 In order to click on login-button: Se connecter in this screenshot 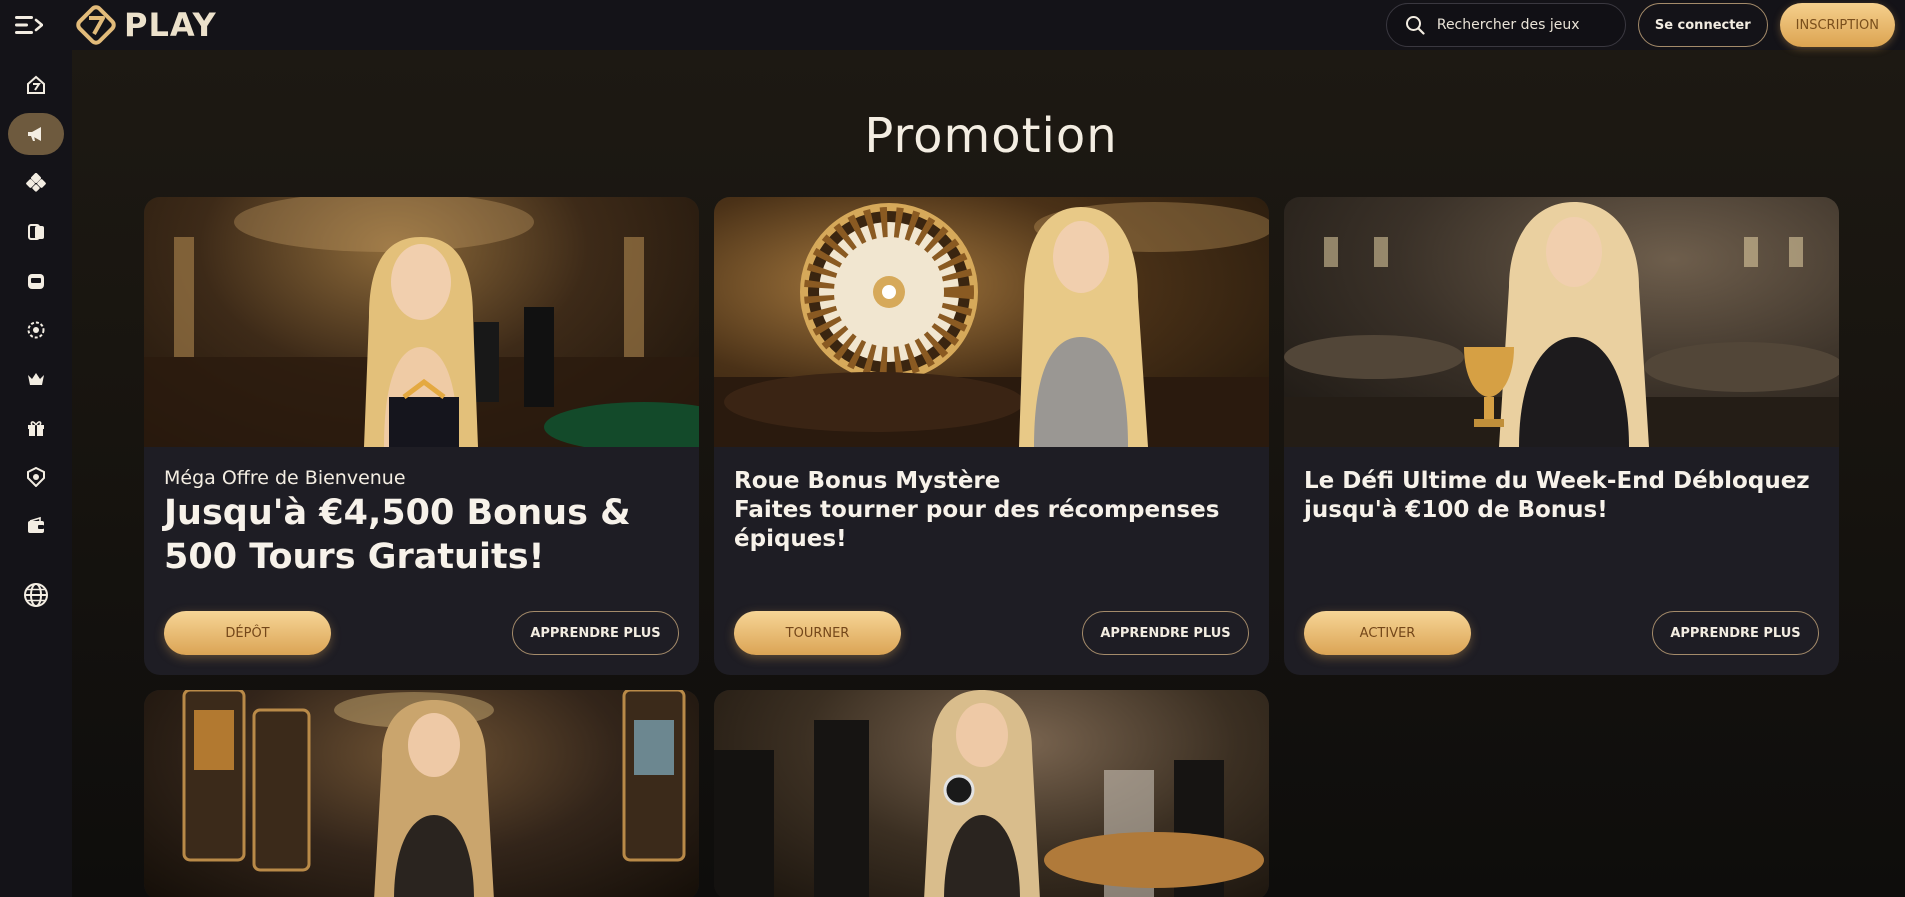, I will do `click(1702, 25)`.